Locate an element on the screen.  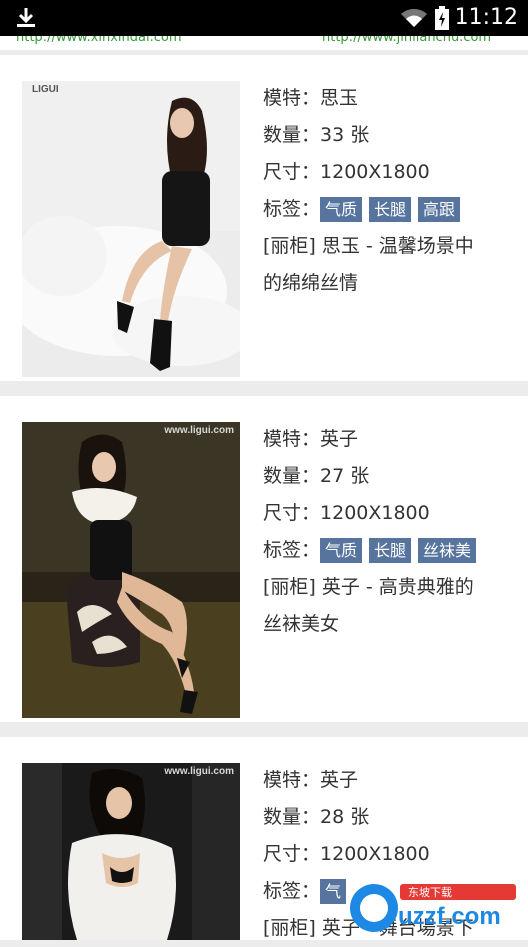
album-thumbnail: LIGUI is located at coordinates (131, 229).